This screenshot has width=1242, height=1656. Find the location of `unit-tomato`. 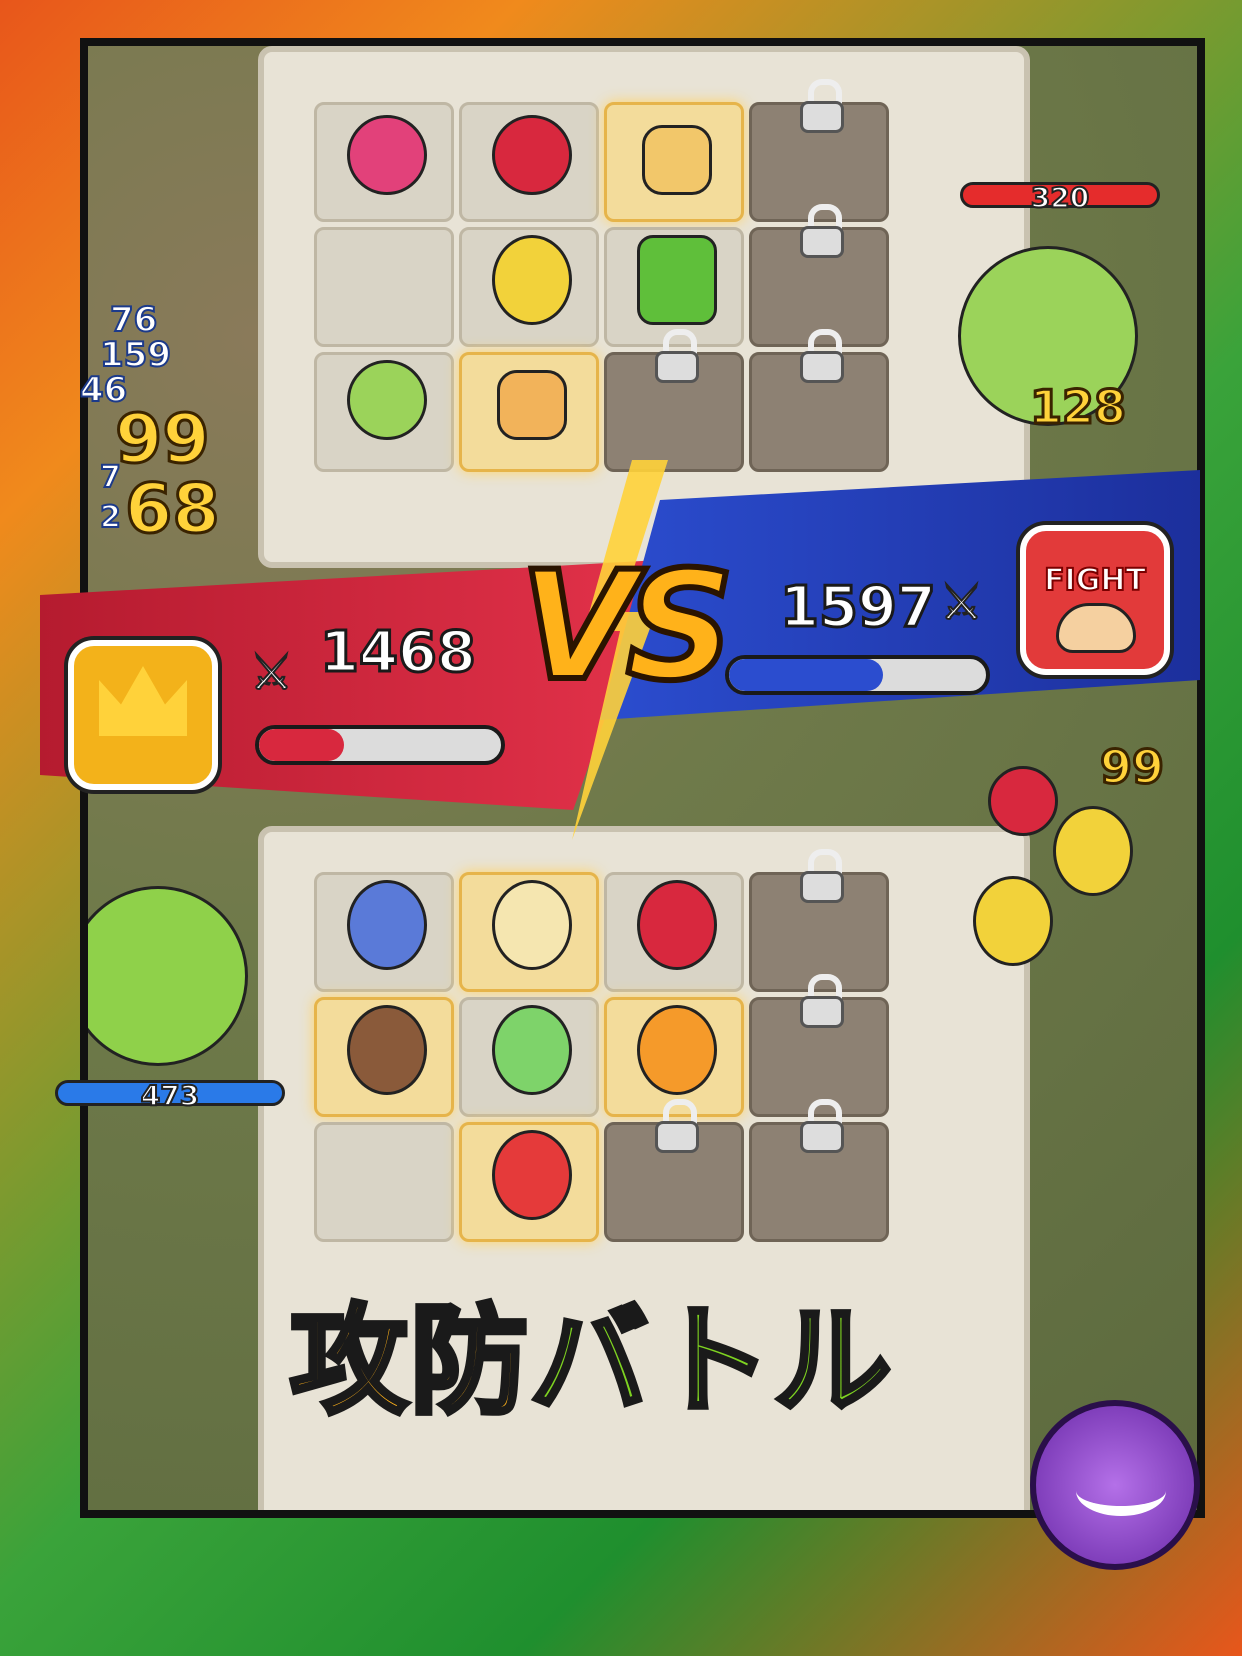

unit-tomato is located at coordinates (532, 1175).